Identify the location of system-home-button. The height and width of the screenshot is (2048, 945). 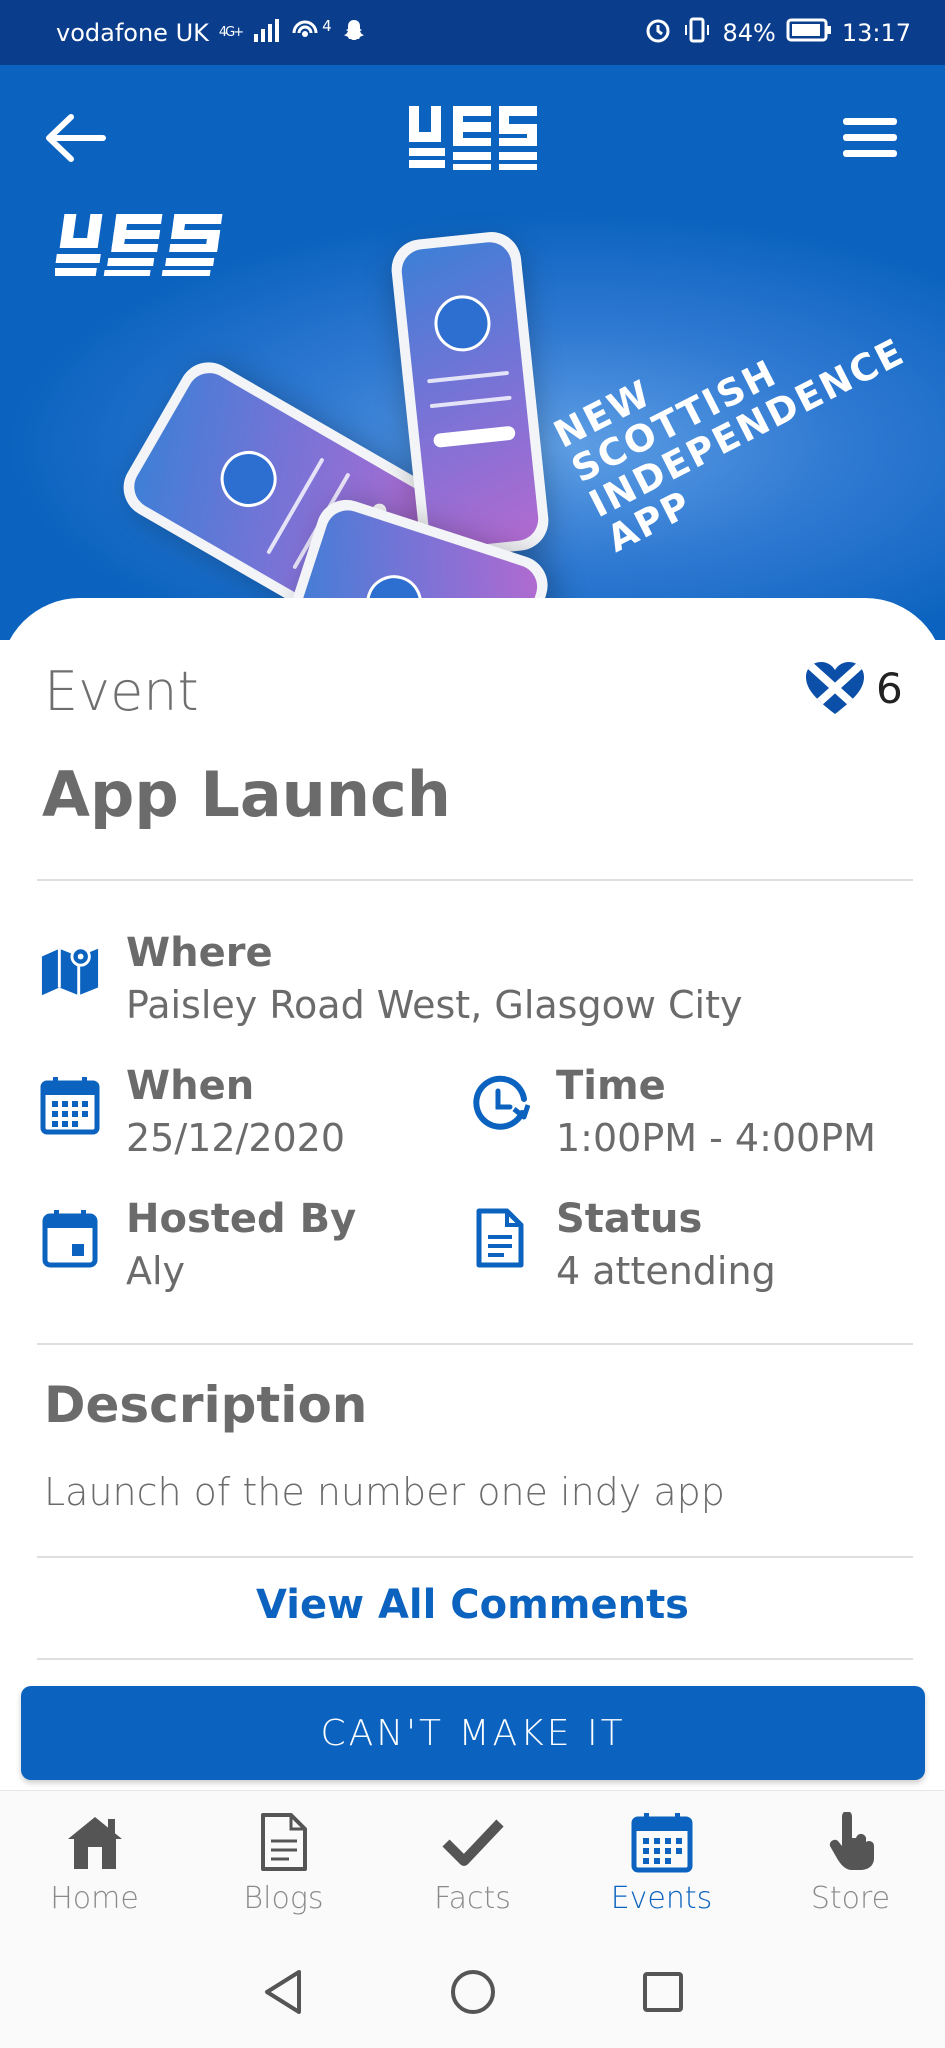
(473, 1992).